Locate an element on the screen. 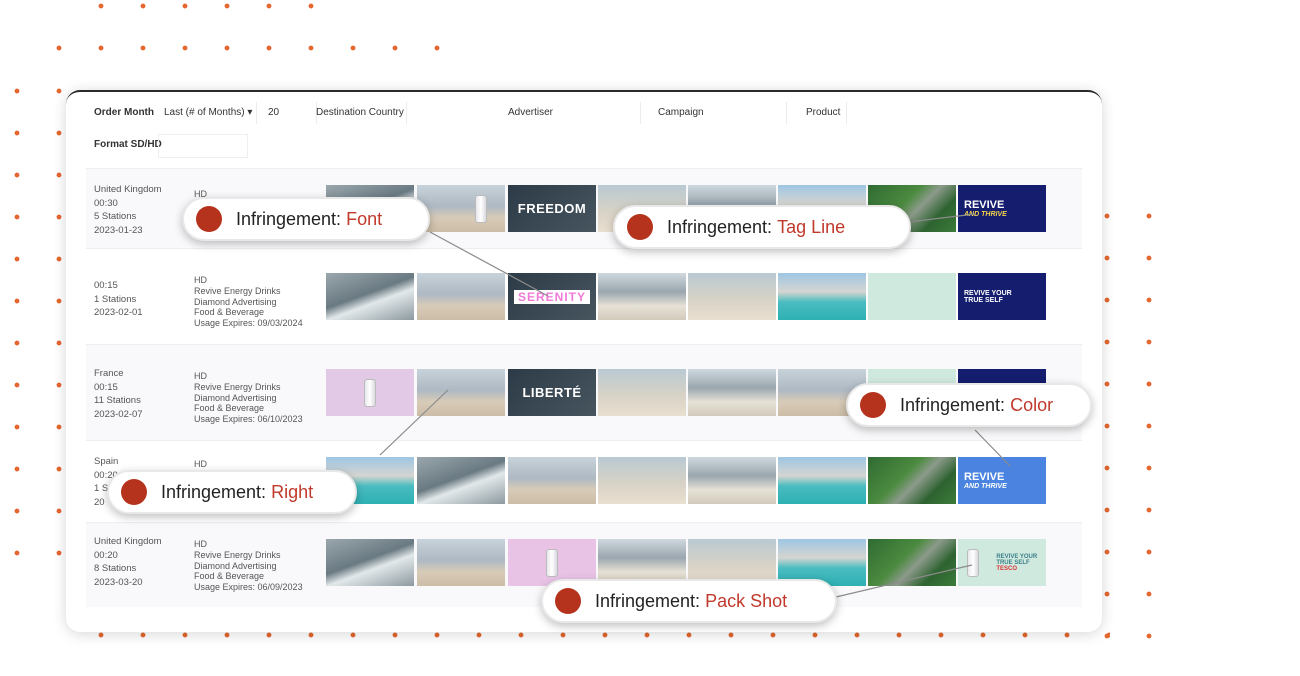 The image size is (1300, 676). callout-kind: Tag Line is located at coordinates (811, 226).